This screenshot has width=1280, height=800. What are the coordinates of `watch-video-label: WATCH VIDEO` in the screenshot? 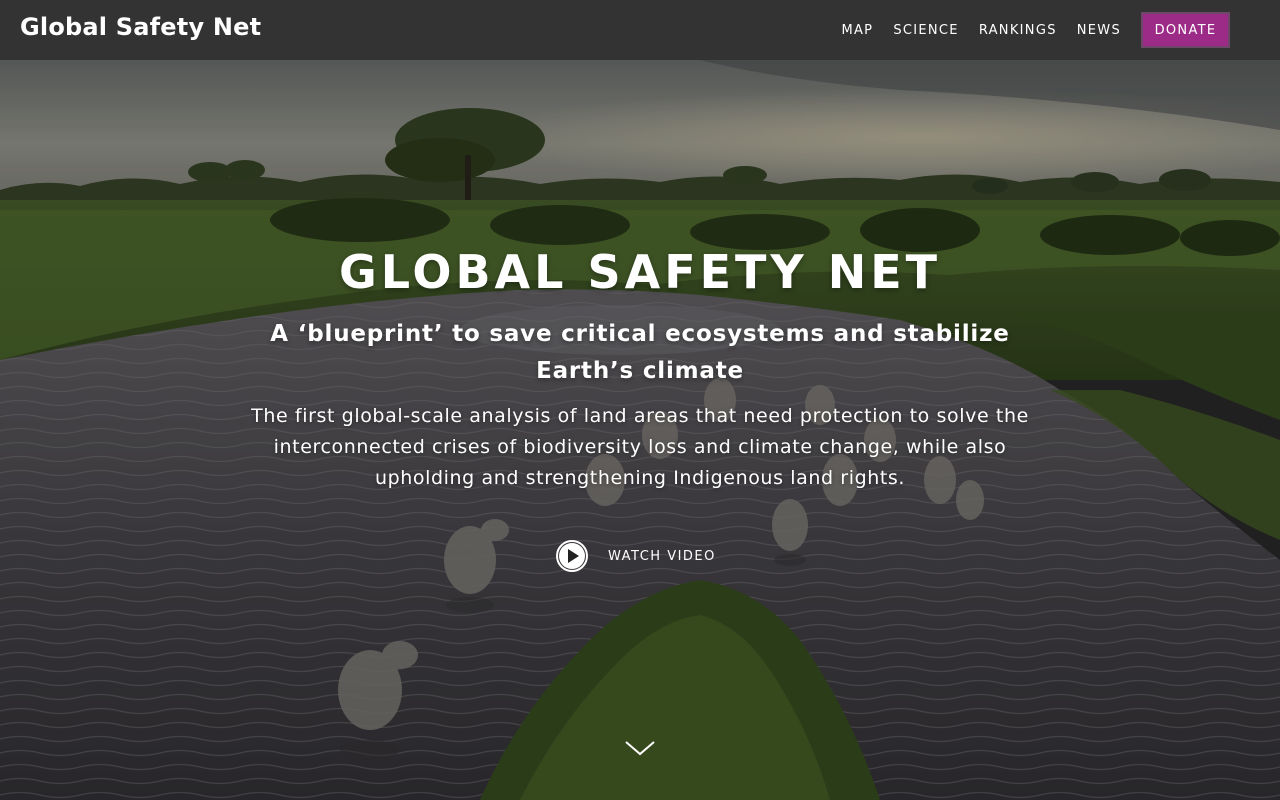 It's located at (662, 556).